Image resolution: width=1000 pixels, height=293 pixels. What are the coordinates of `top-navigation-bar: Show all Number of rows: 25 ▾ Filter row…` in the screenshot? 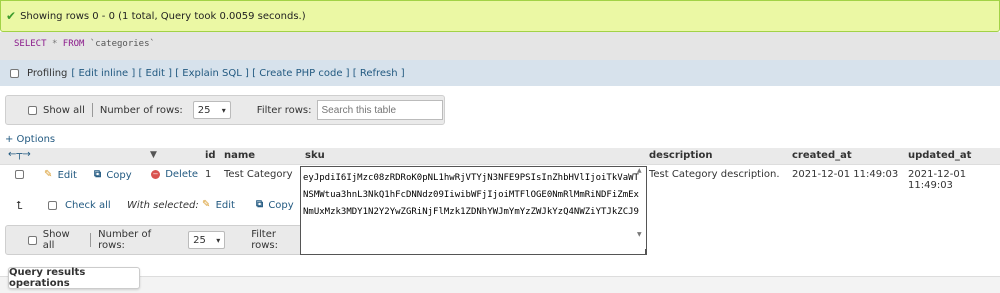 It's located at (225, 110).